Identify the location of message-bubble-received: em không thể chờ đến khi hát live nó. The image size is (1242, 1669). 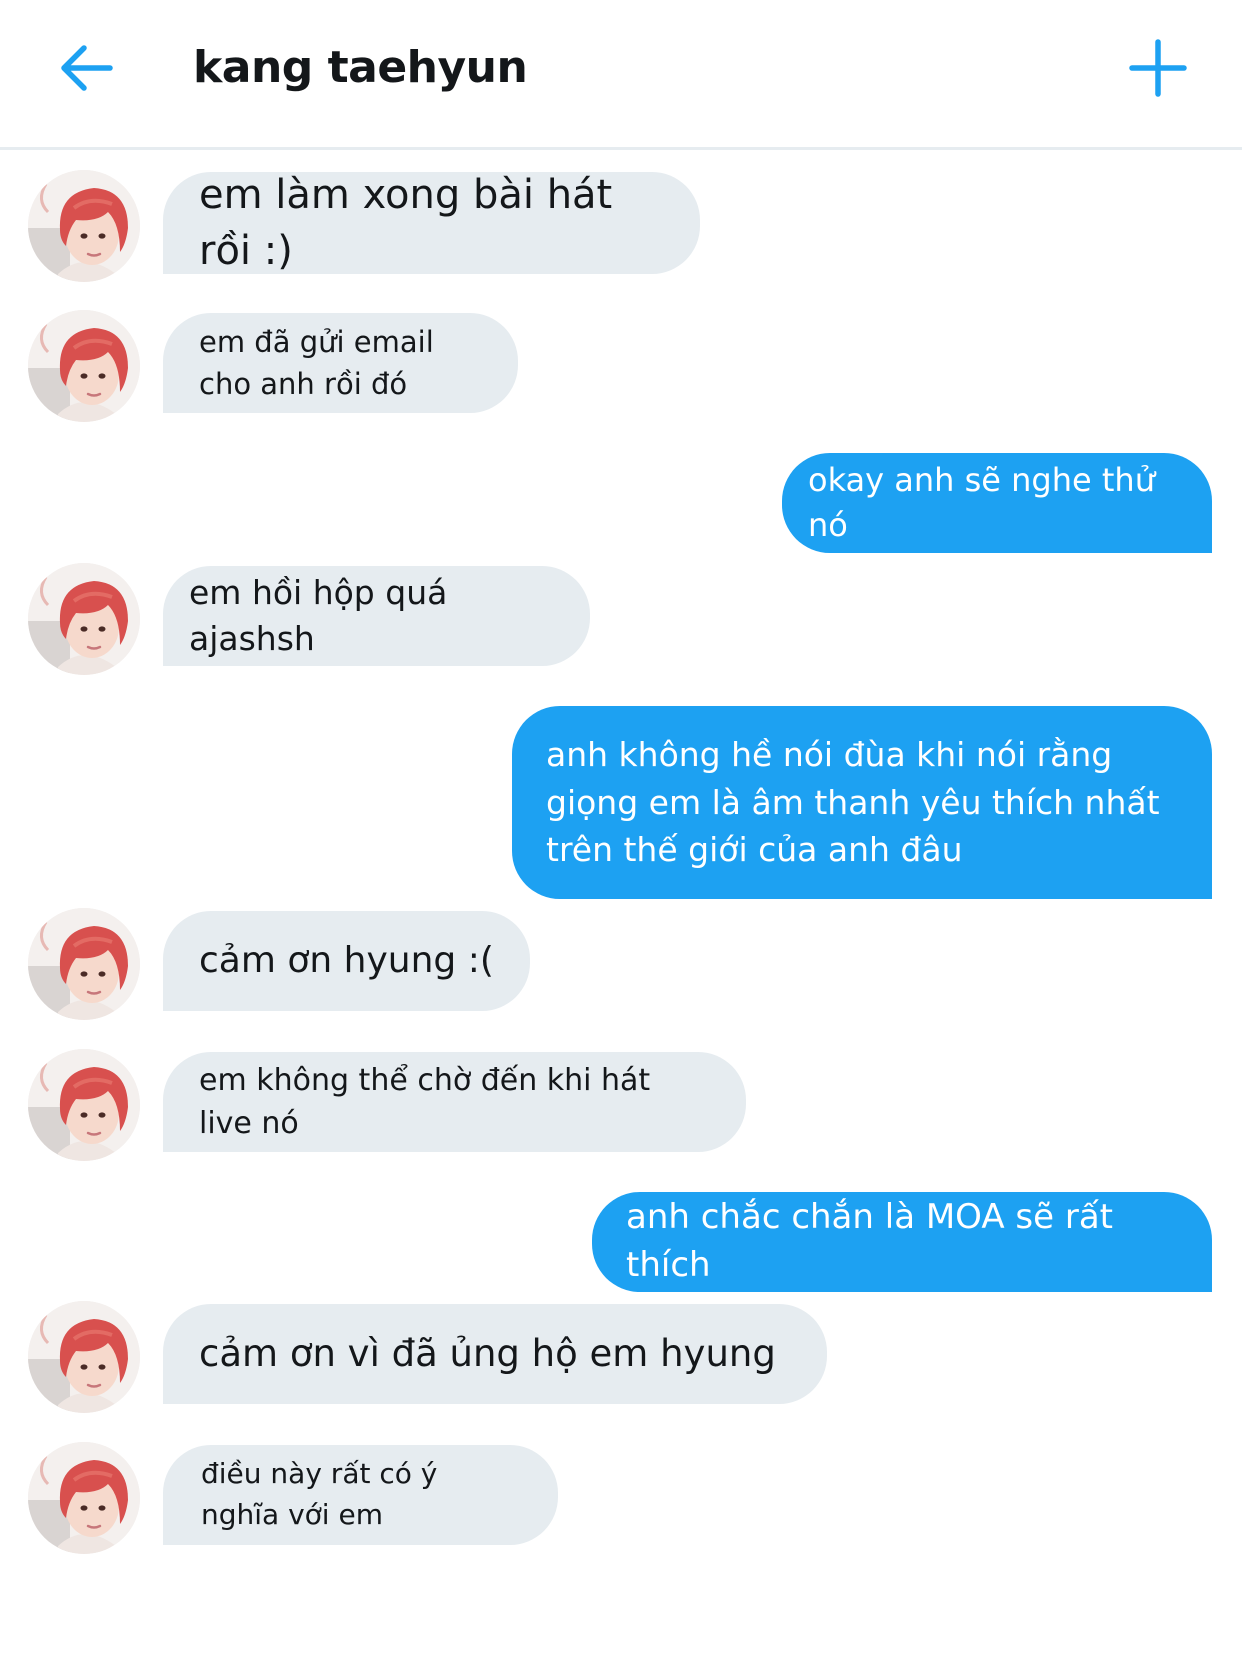
(454, 1102).